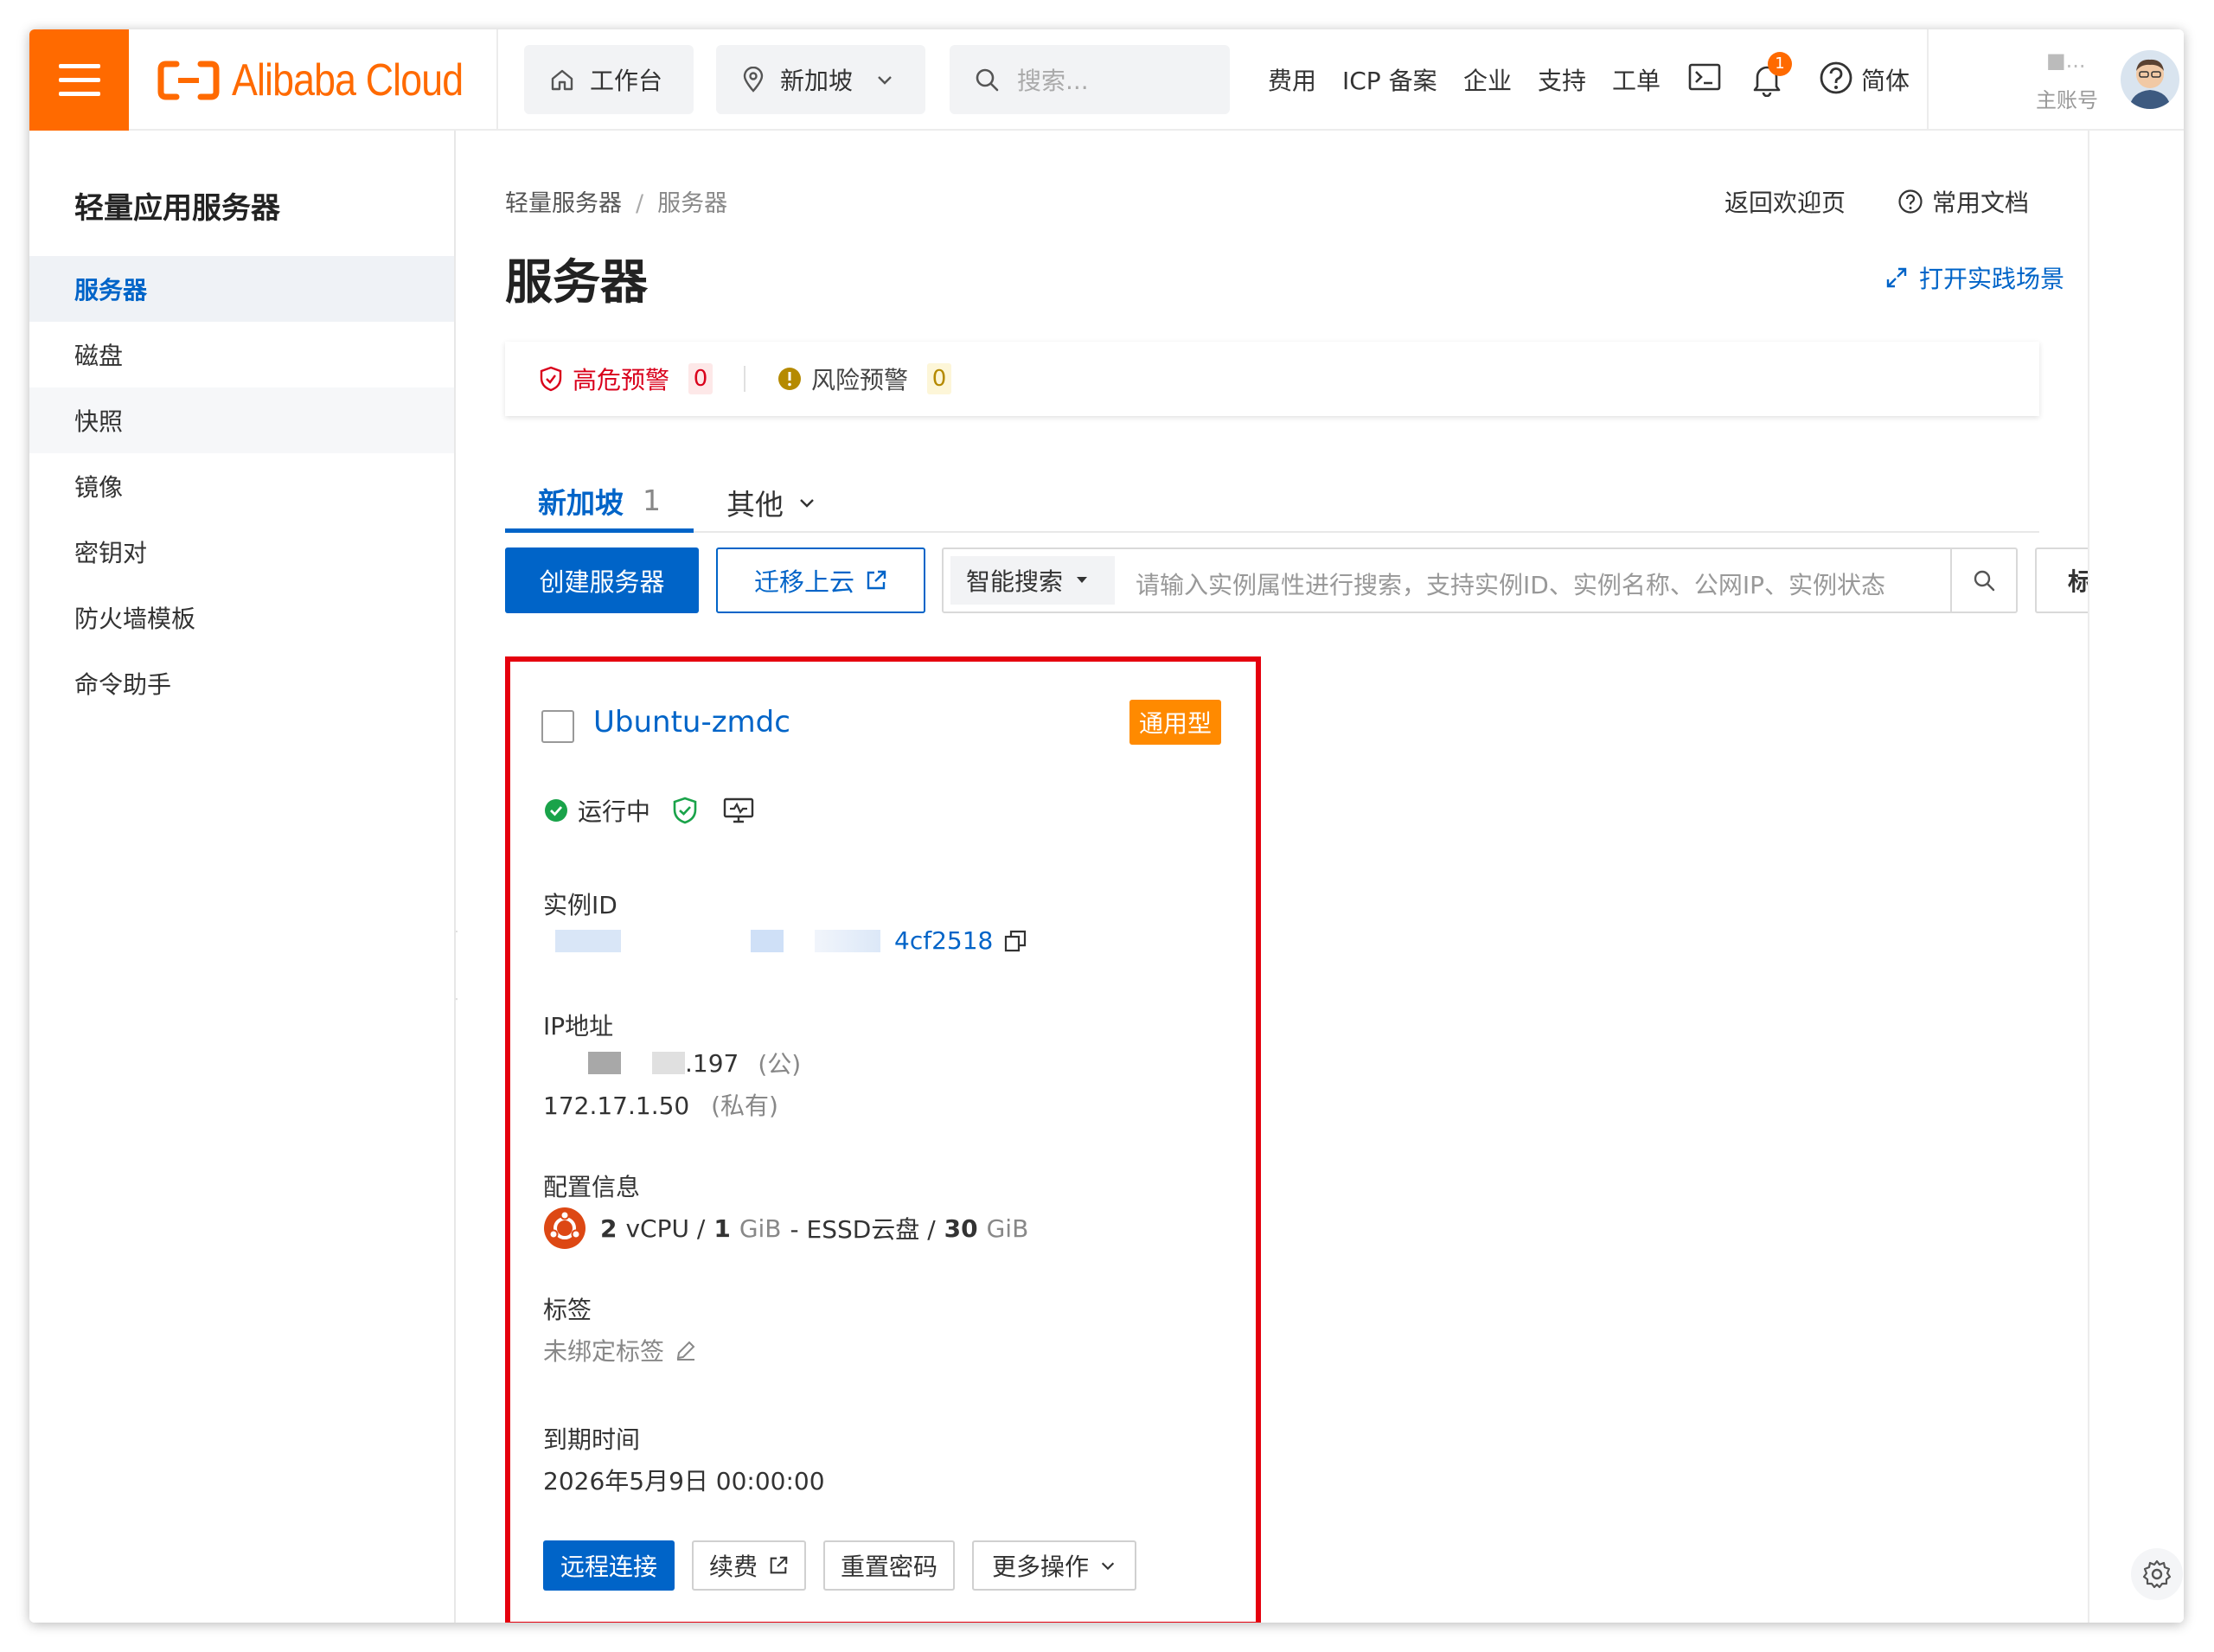 The width and height of the screenshot is (2214, 1652). Describe the element at coordinates (1785, 201) in the screenshot. I see `back-to-welcome-link: 返回欢迎页` at that location.